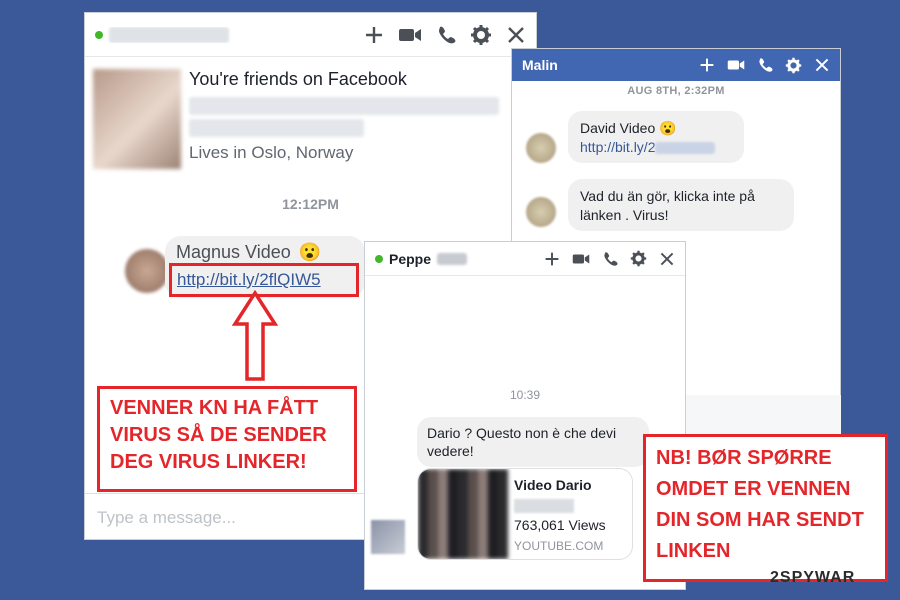 This screenshot has height=600, width=900. I want to click on blurred-contact-name, so click(169, 34).